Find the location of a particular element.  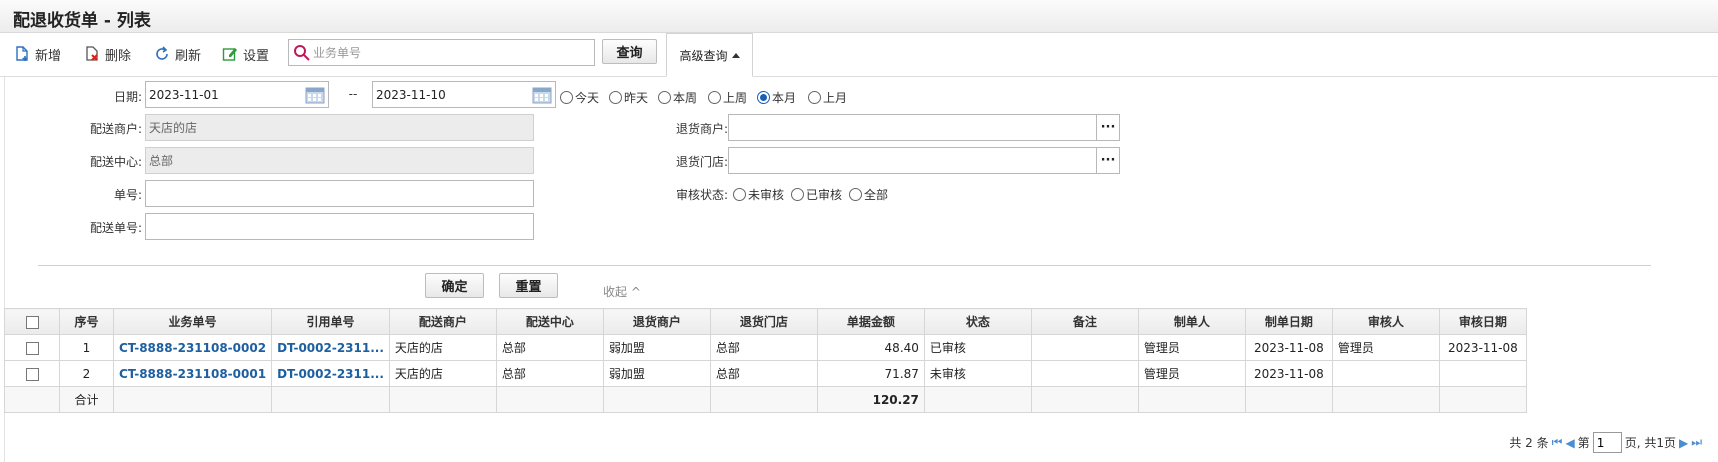

search-icon is located at coordinates (302, 53).